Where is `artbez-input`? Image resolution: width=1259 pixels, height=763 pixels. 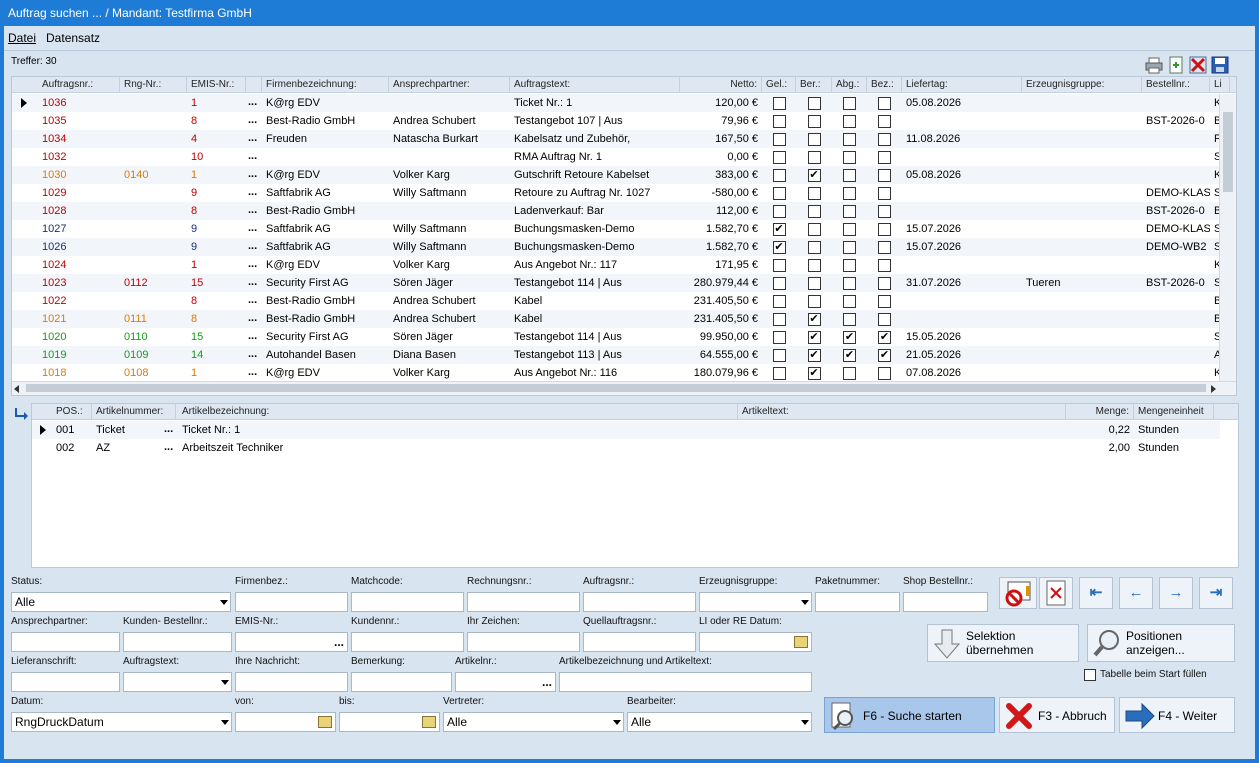
artbez-input is located at coordinates (685, 682).